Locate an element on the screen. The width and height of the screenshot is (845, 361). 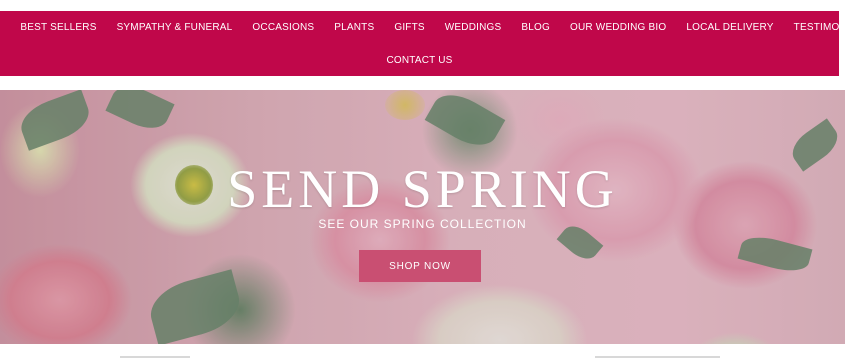
nav-item-home: HOME is located at coordinates (5, 27).